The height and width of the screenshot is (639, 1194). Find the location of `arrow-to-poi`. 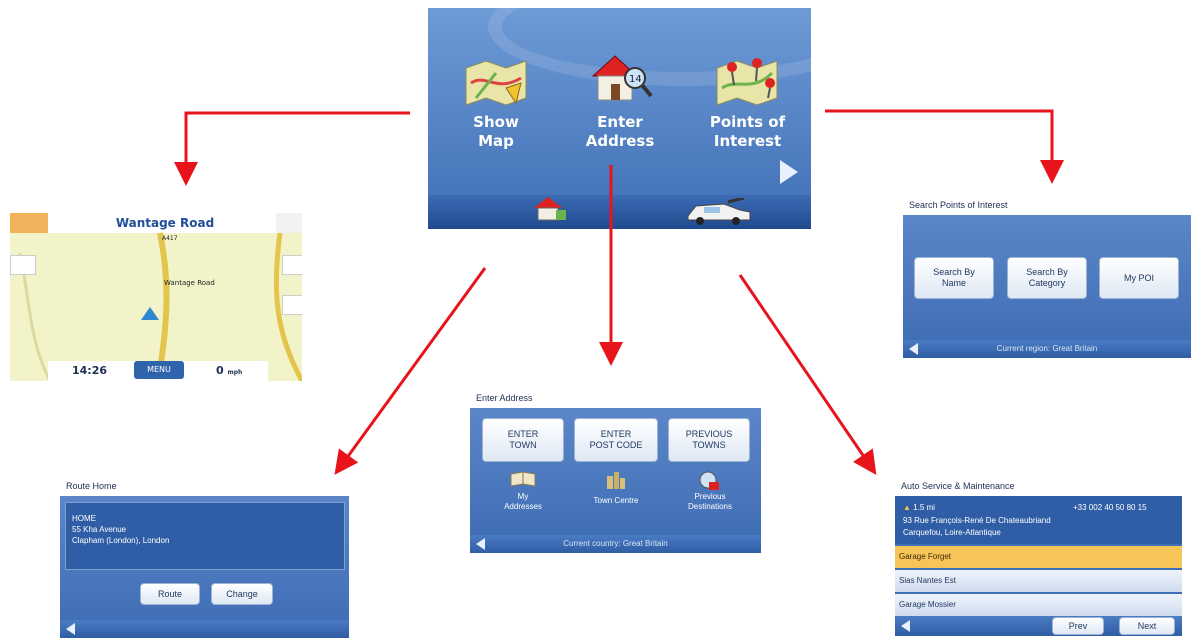

arrow-to-poi is located at coordinates (944, 146).